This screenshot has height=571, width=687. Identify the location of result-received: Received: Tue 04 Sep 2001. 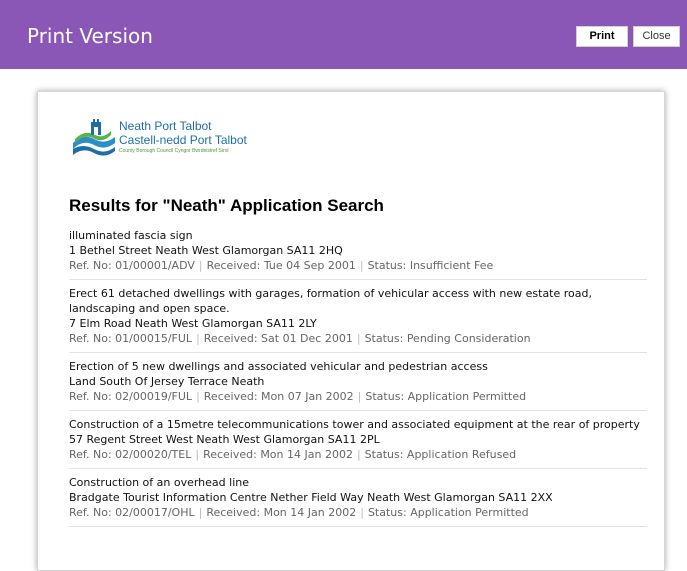
(281, 265).